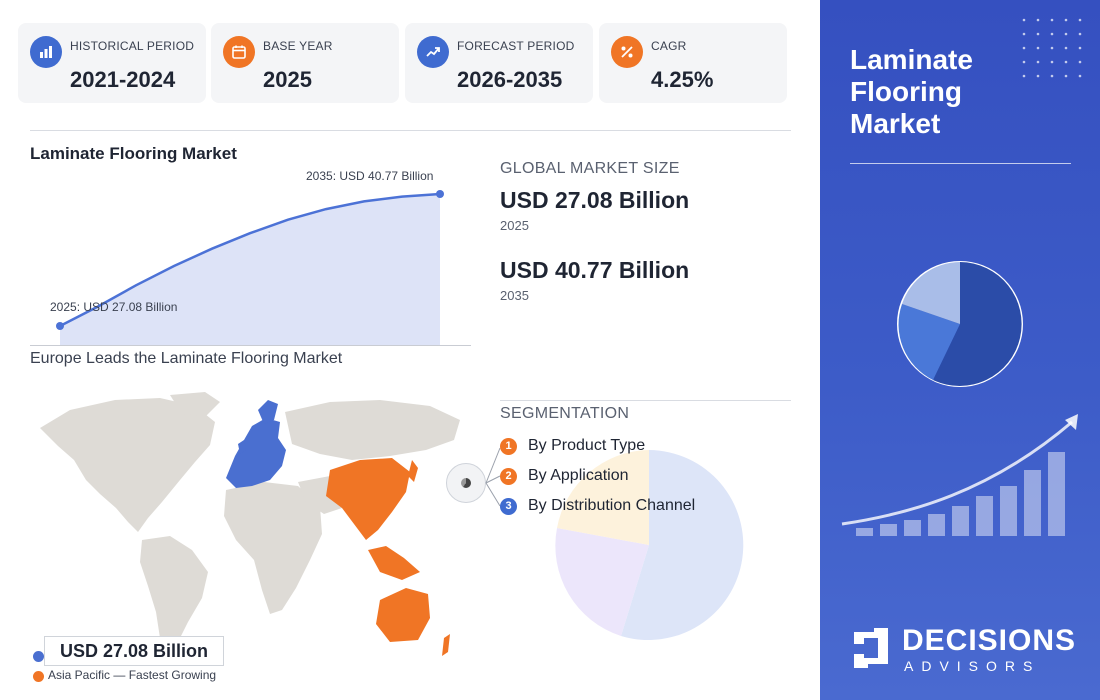  I want to click on asia-pacific-legend-dot, so click(38, 676).